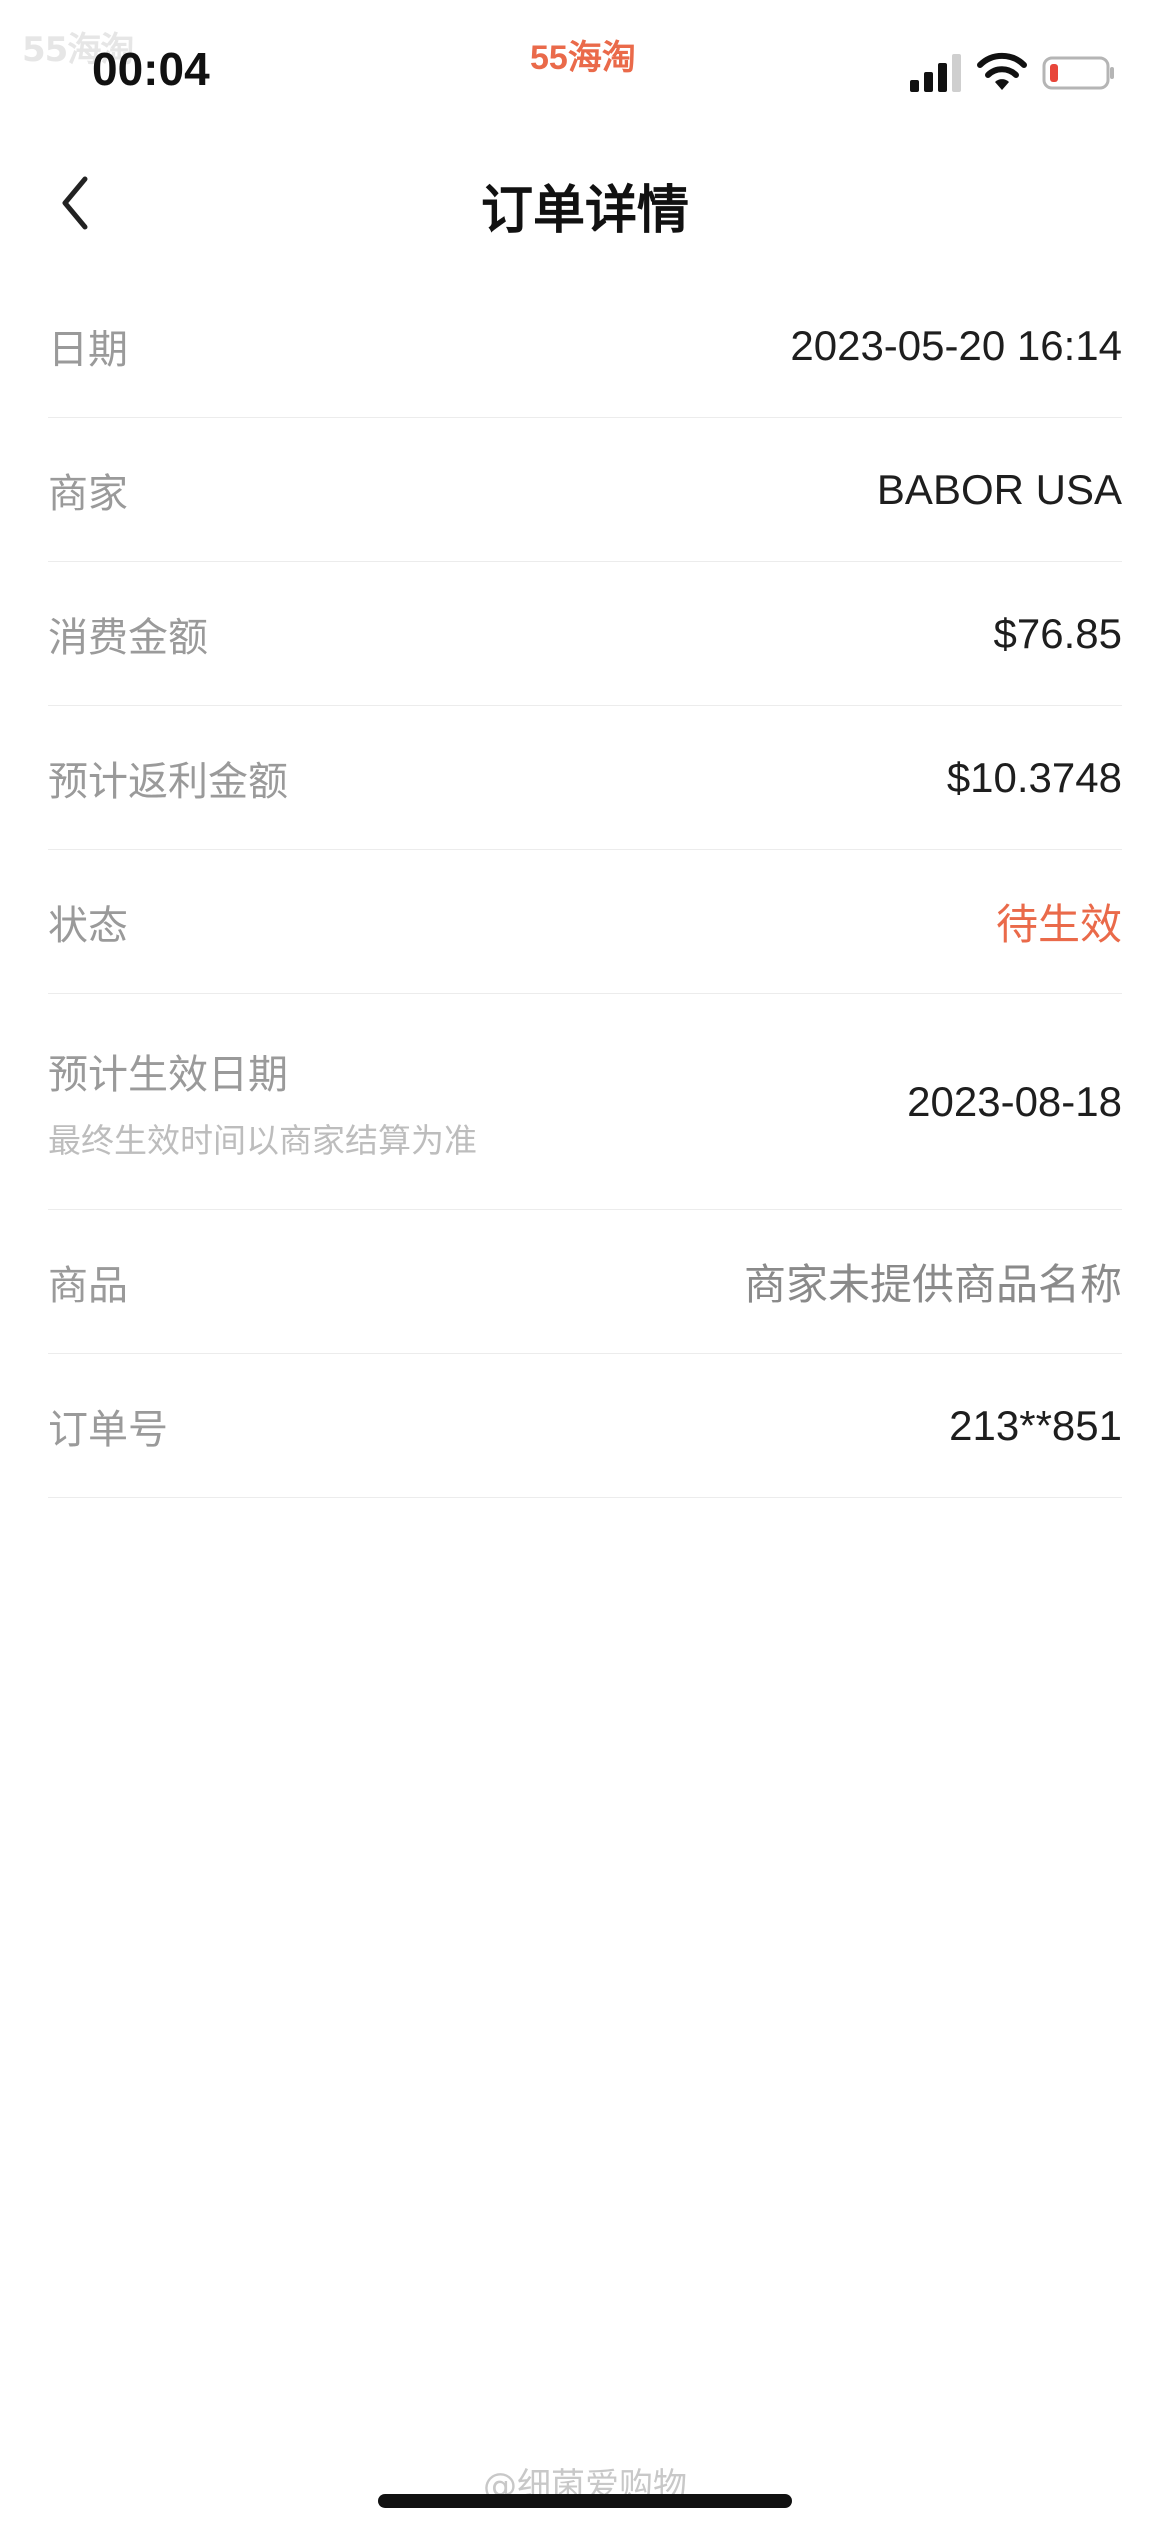  Describe the element at coordinates (956, 345) in the screenshot. I see `date-value: 2023-05-20 16:14` at that location.